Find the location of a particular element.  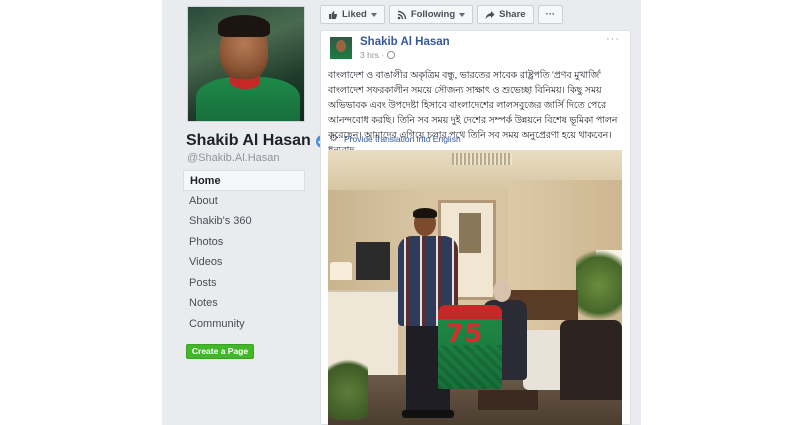

nav-item-about: About is located at coordinates (244, 201).